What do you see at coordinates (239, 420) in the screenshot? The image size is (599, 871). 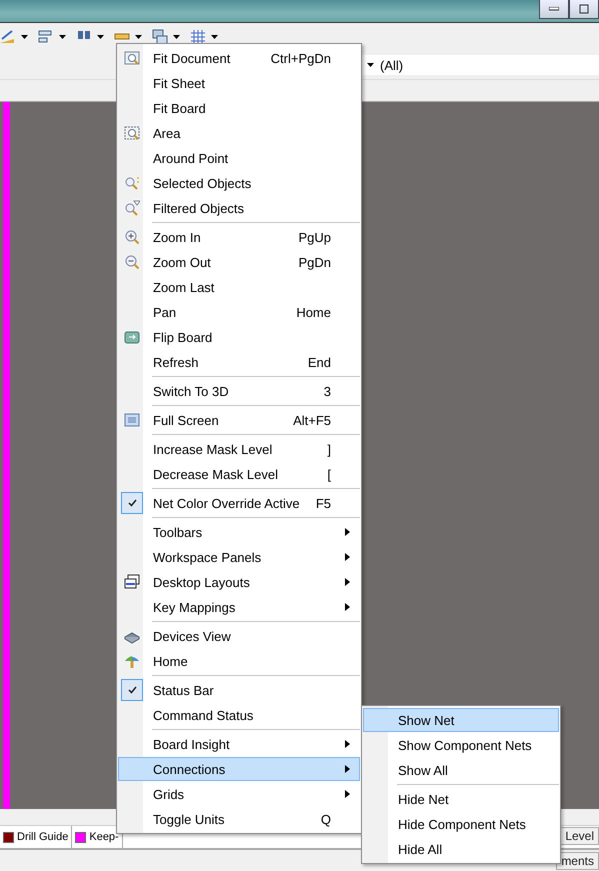 I see `menu-item: Full Screen Alt+F5` at bounding box center [239, 420].